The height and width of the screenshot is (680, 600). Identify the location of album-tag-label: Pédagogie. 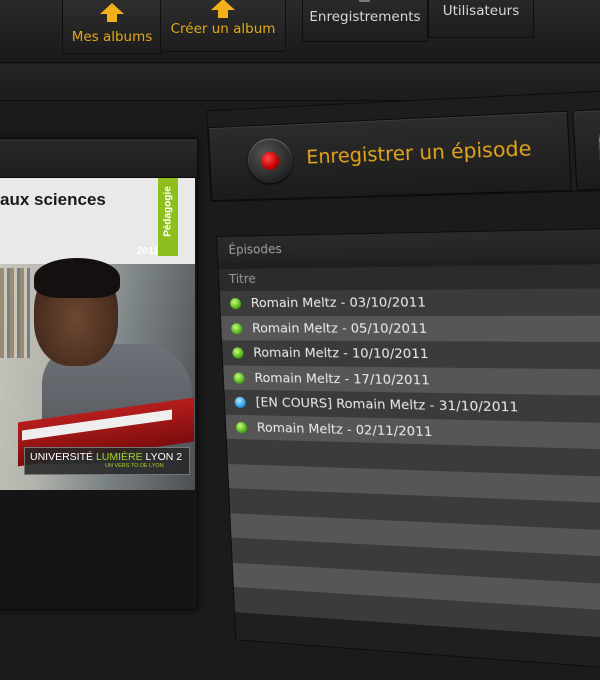
(168, 211).